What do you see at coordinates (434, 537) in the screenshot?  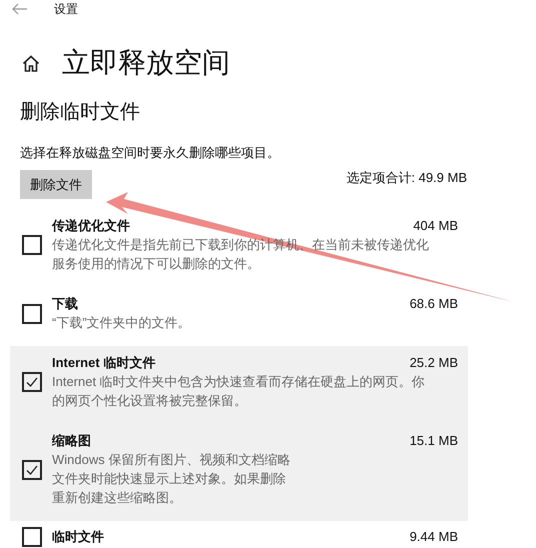 I see `item-size: 9.44 MB` at bounding box center [434, 537].